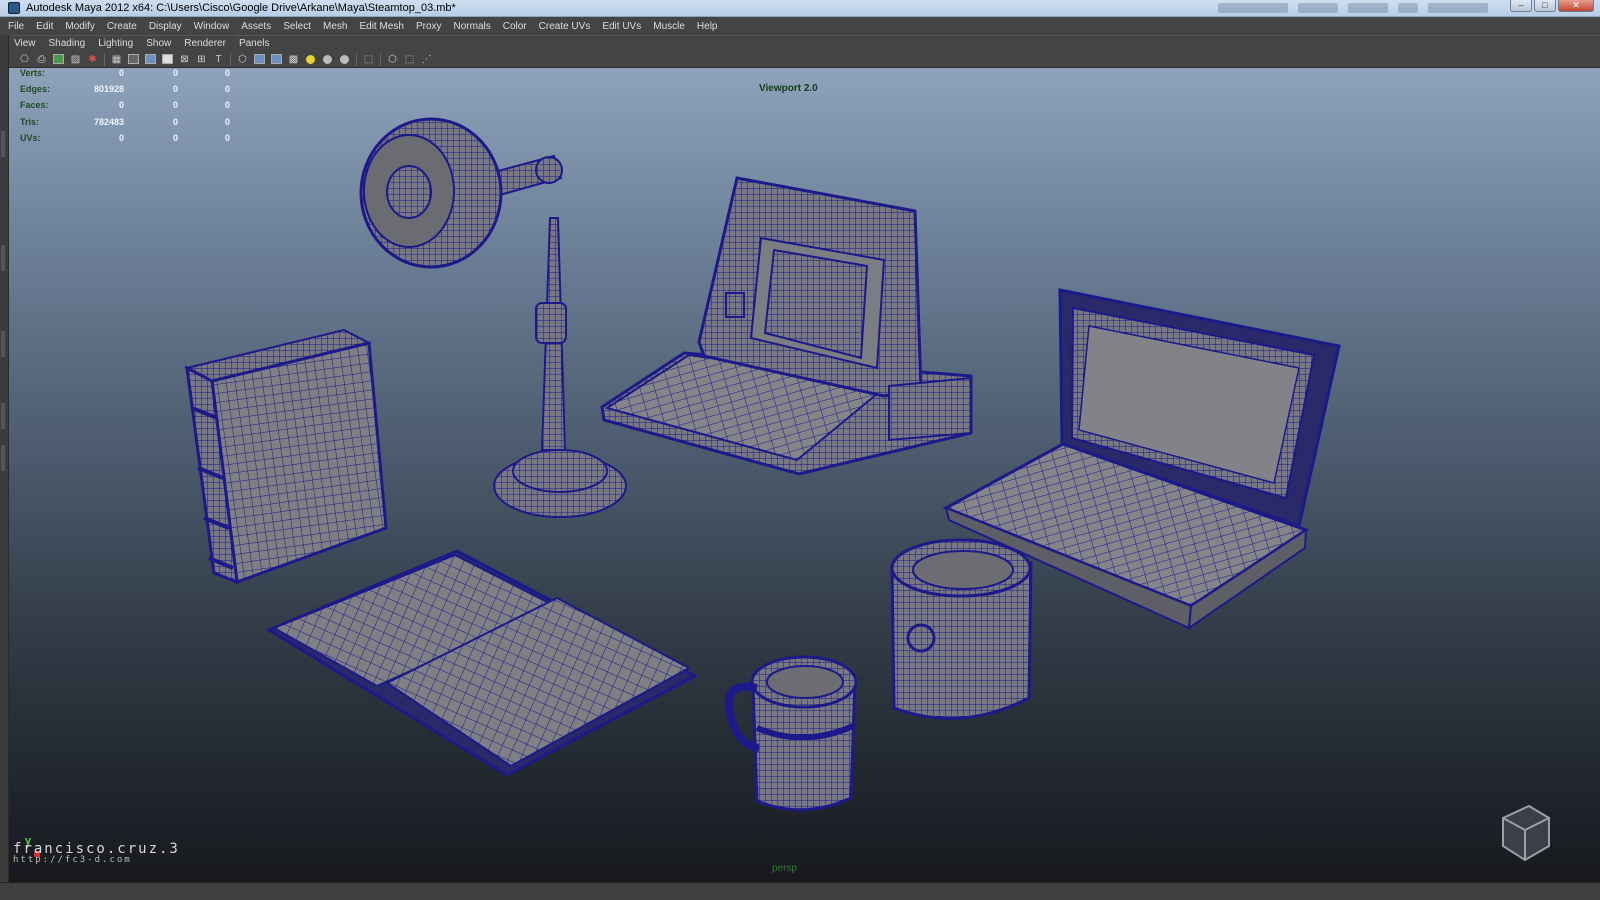  I want to click on hud-row-edges: Edges: 801928 0 0, so click(130, 92).